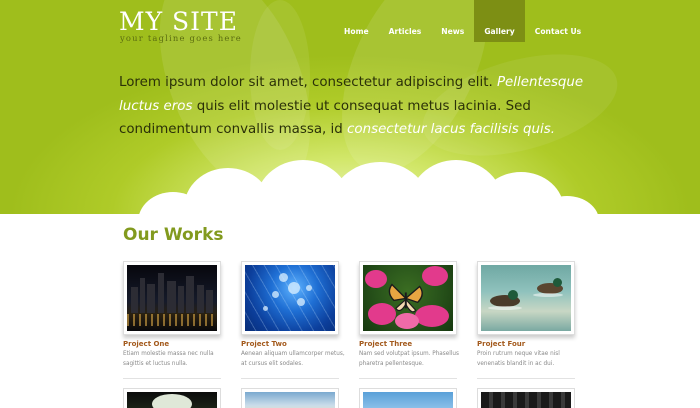 The width and height of the screenshot is (700, 408). I want to click on sky-image, so click(408, 400).